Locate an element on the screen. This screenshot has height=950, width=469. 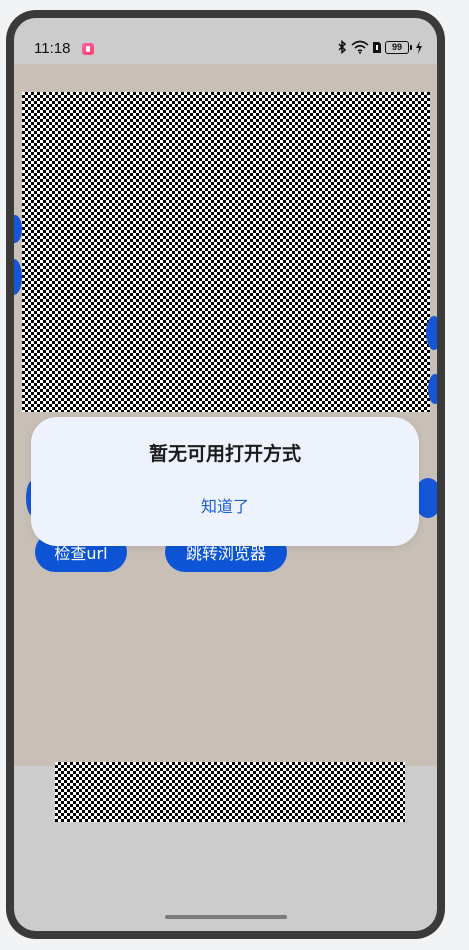
home-indicator is located at coordinates (226, 917).